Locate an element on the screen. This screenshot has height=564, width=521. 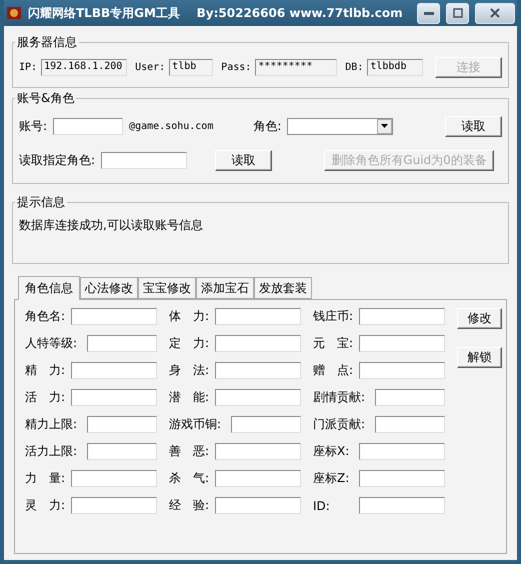
account-label: 账号: is located at coordinates (33, 126).